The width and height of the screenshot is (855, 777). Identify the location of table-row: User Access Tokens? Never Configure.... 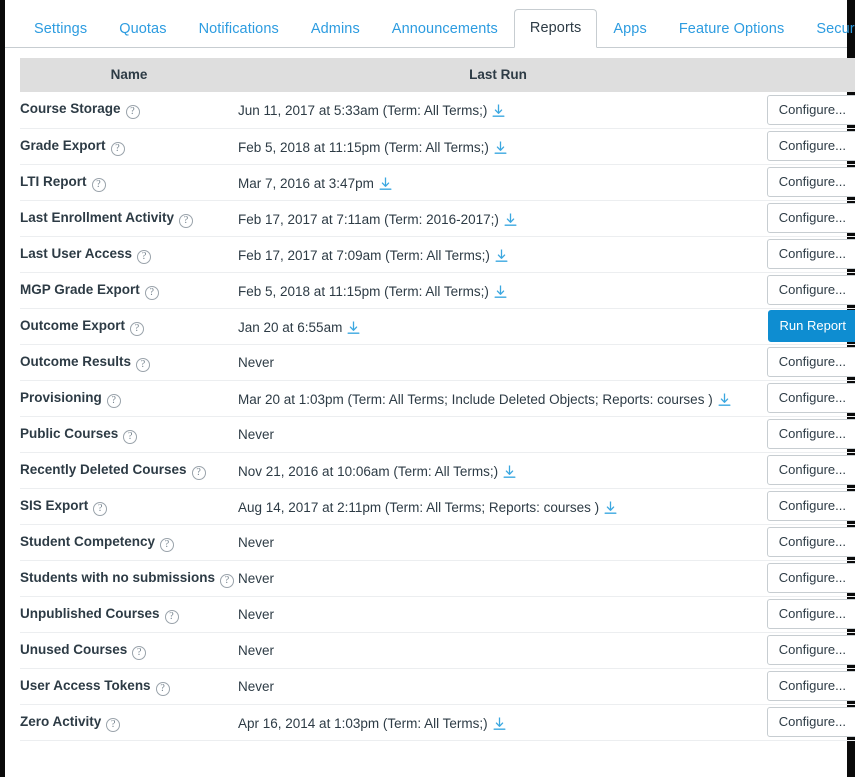
(437, 686).